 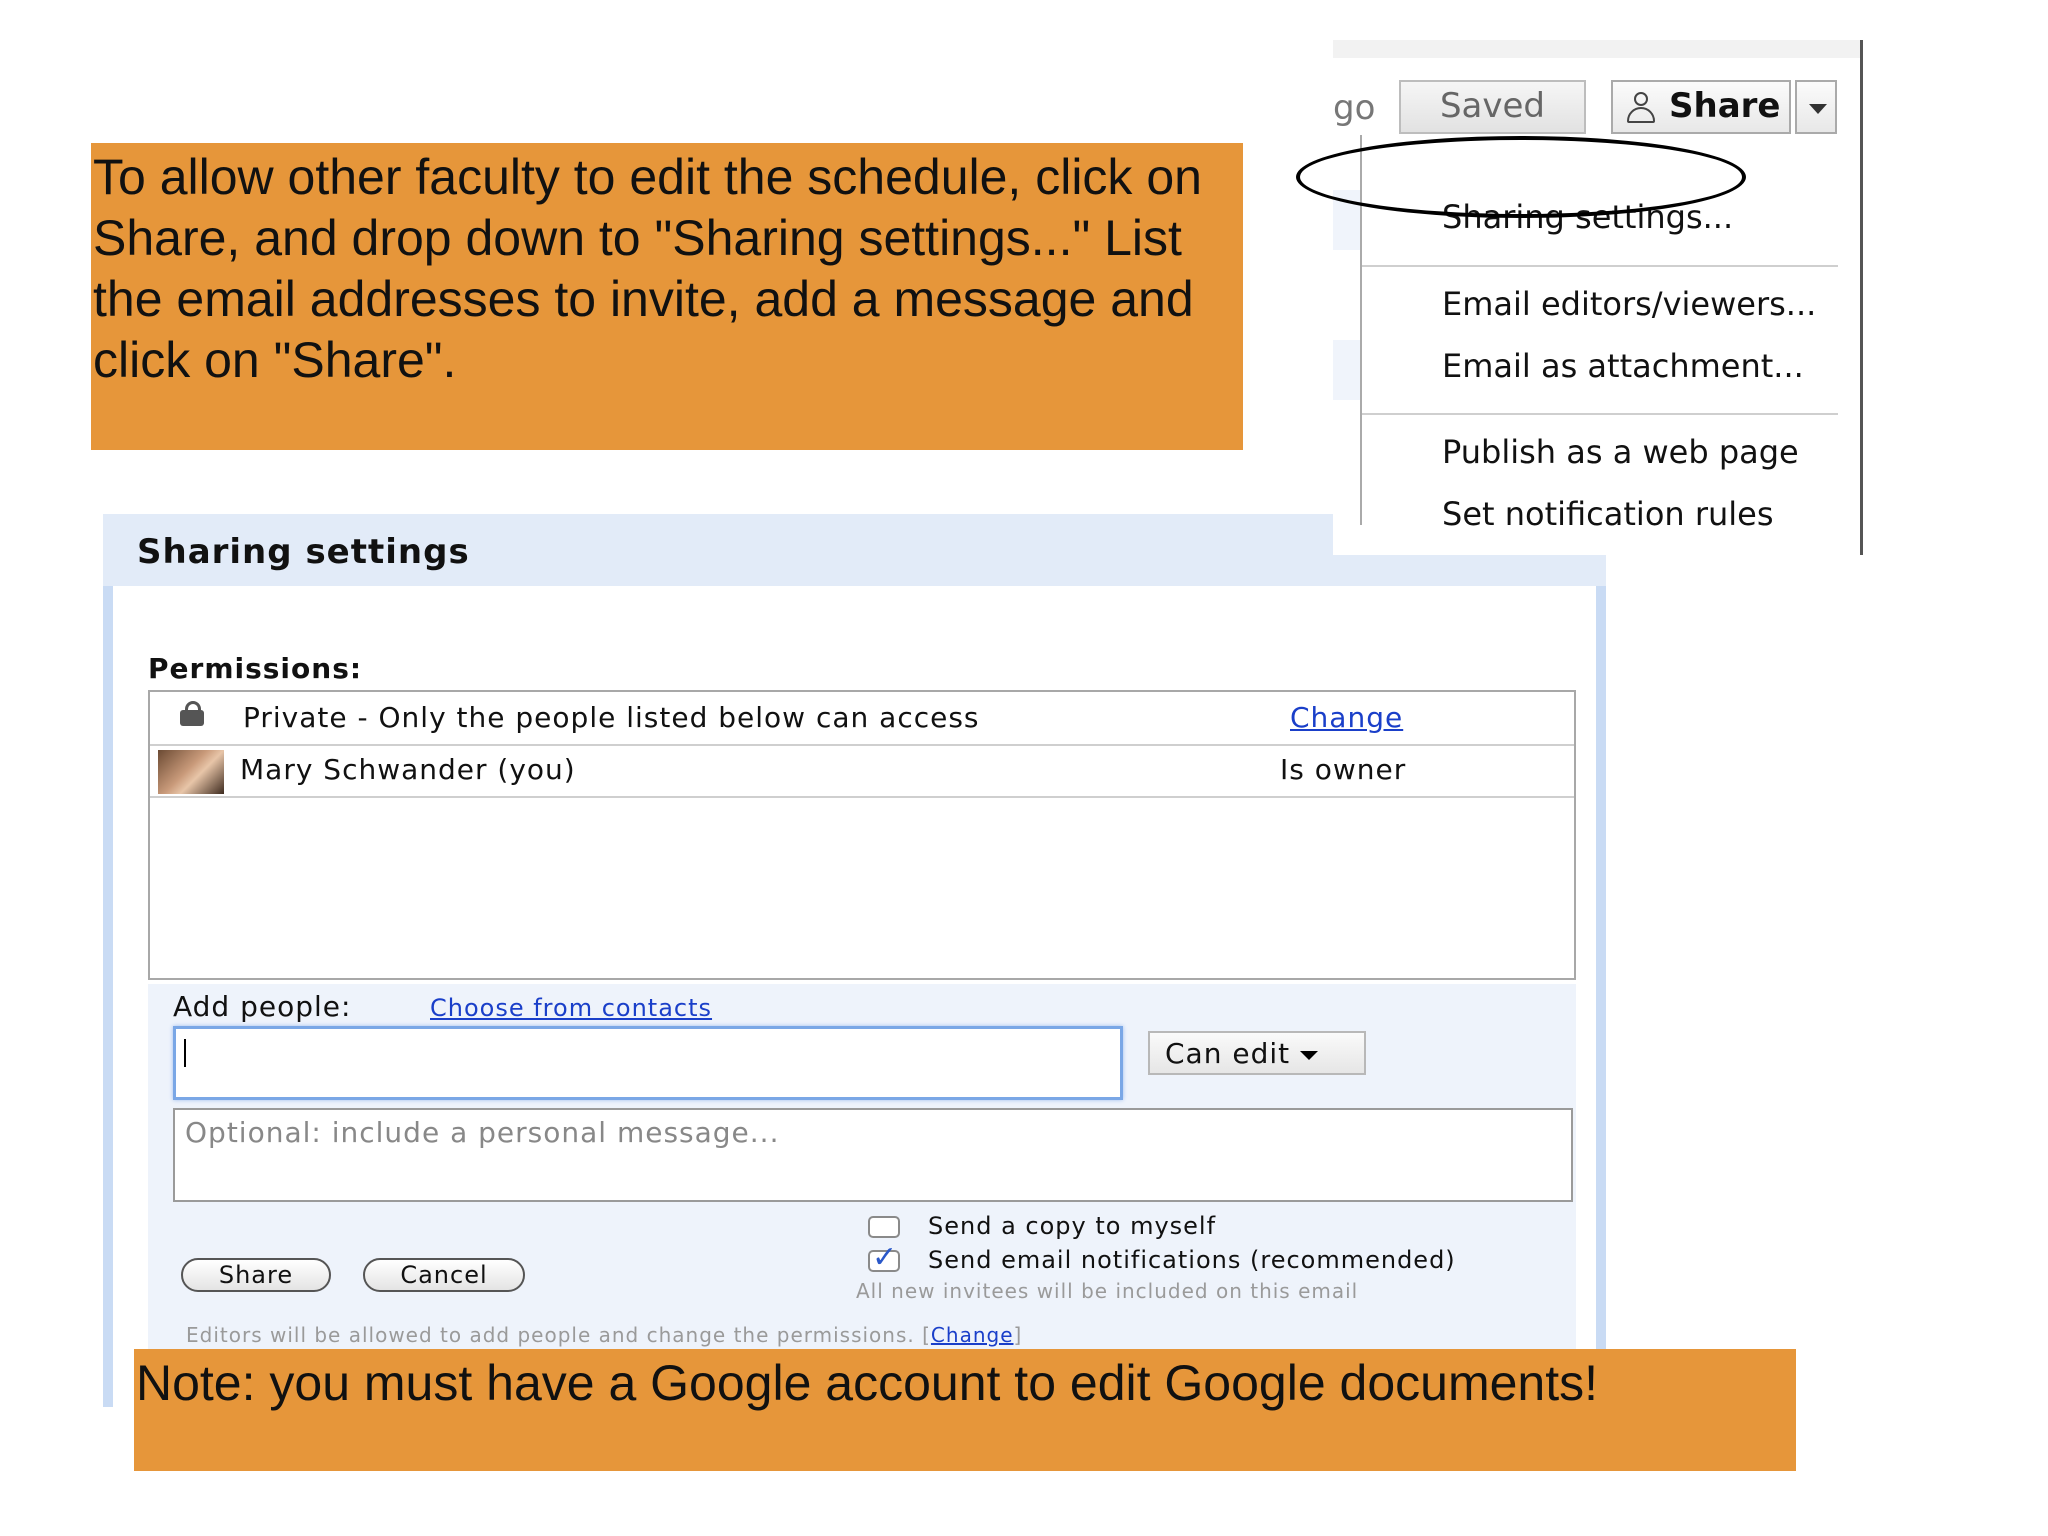 What do you see at coordinates (192, 713) in the screenshot?
I see `lock-icon` at bounding box center [192, 713].